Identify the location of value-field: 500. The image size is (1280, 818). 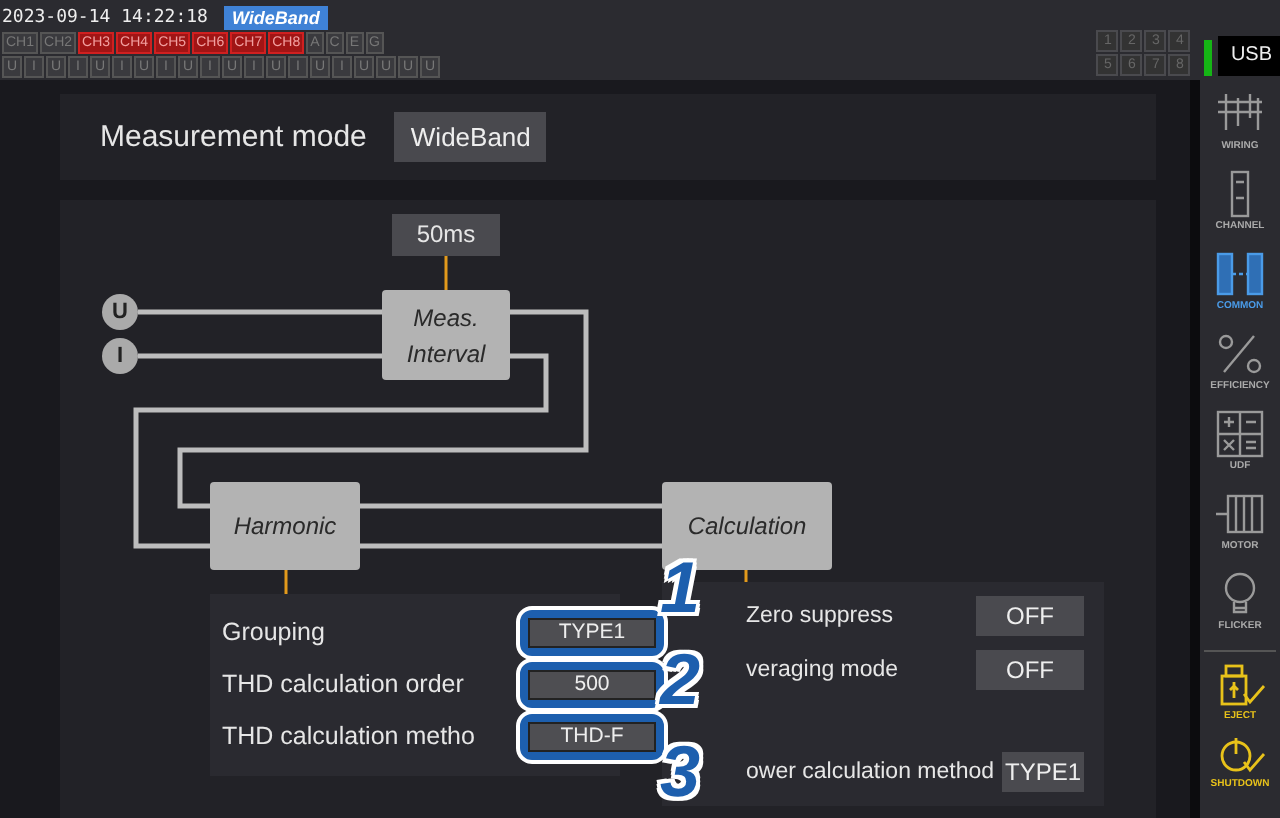
(592, 684).